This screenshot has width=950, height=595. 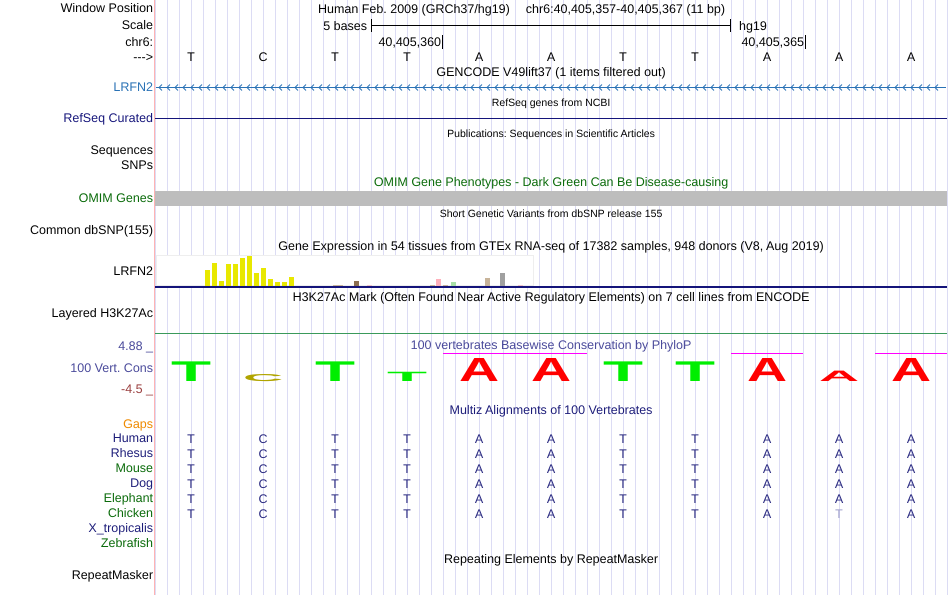 I want to click on species-label: Zebrafish, so click(x=126, y=543).